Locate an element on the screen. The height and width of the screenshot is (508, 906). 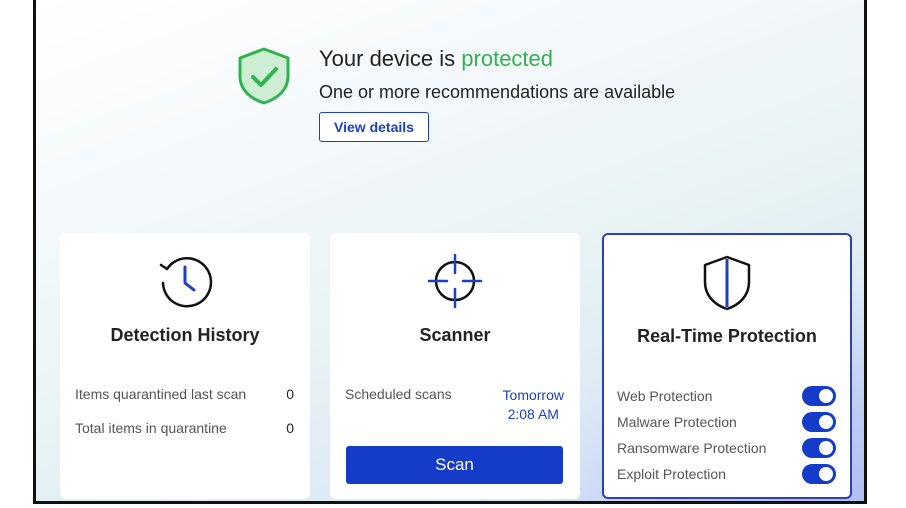
scanner-title: Scanner is located at coordinates (455, 335).